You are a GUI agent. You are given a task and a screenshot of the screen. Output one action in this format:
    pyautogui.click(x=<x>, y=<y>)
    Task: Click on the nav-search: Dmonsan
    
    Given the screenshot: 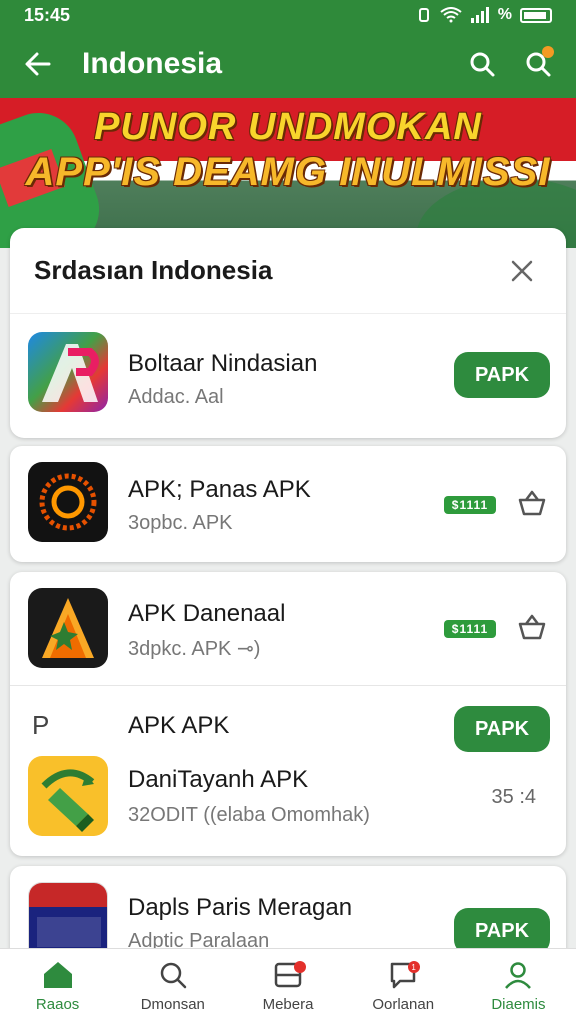 What is the action you would take?
    pyautogui.click(x=172, y=986)
    